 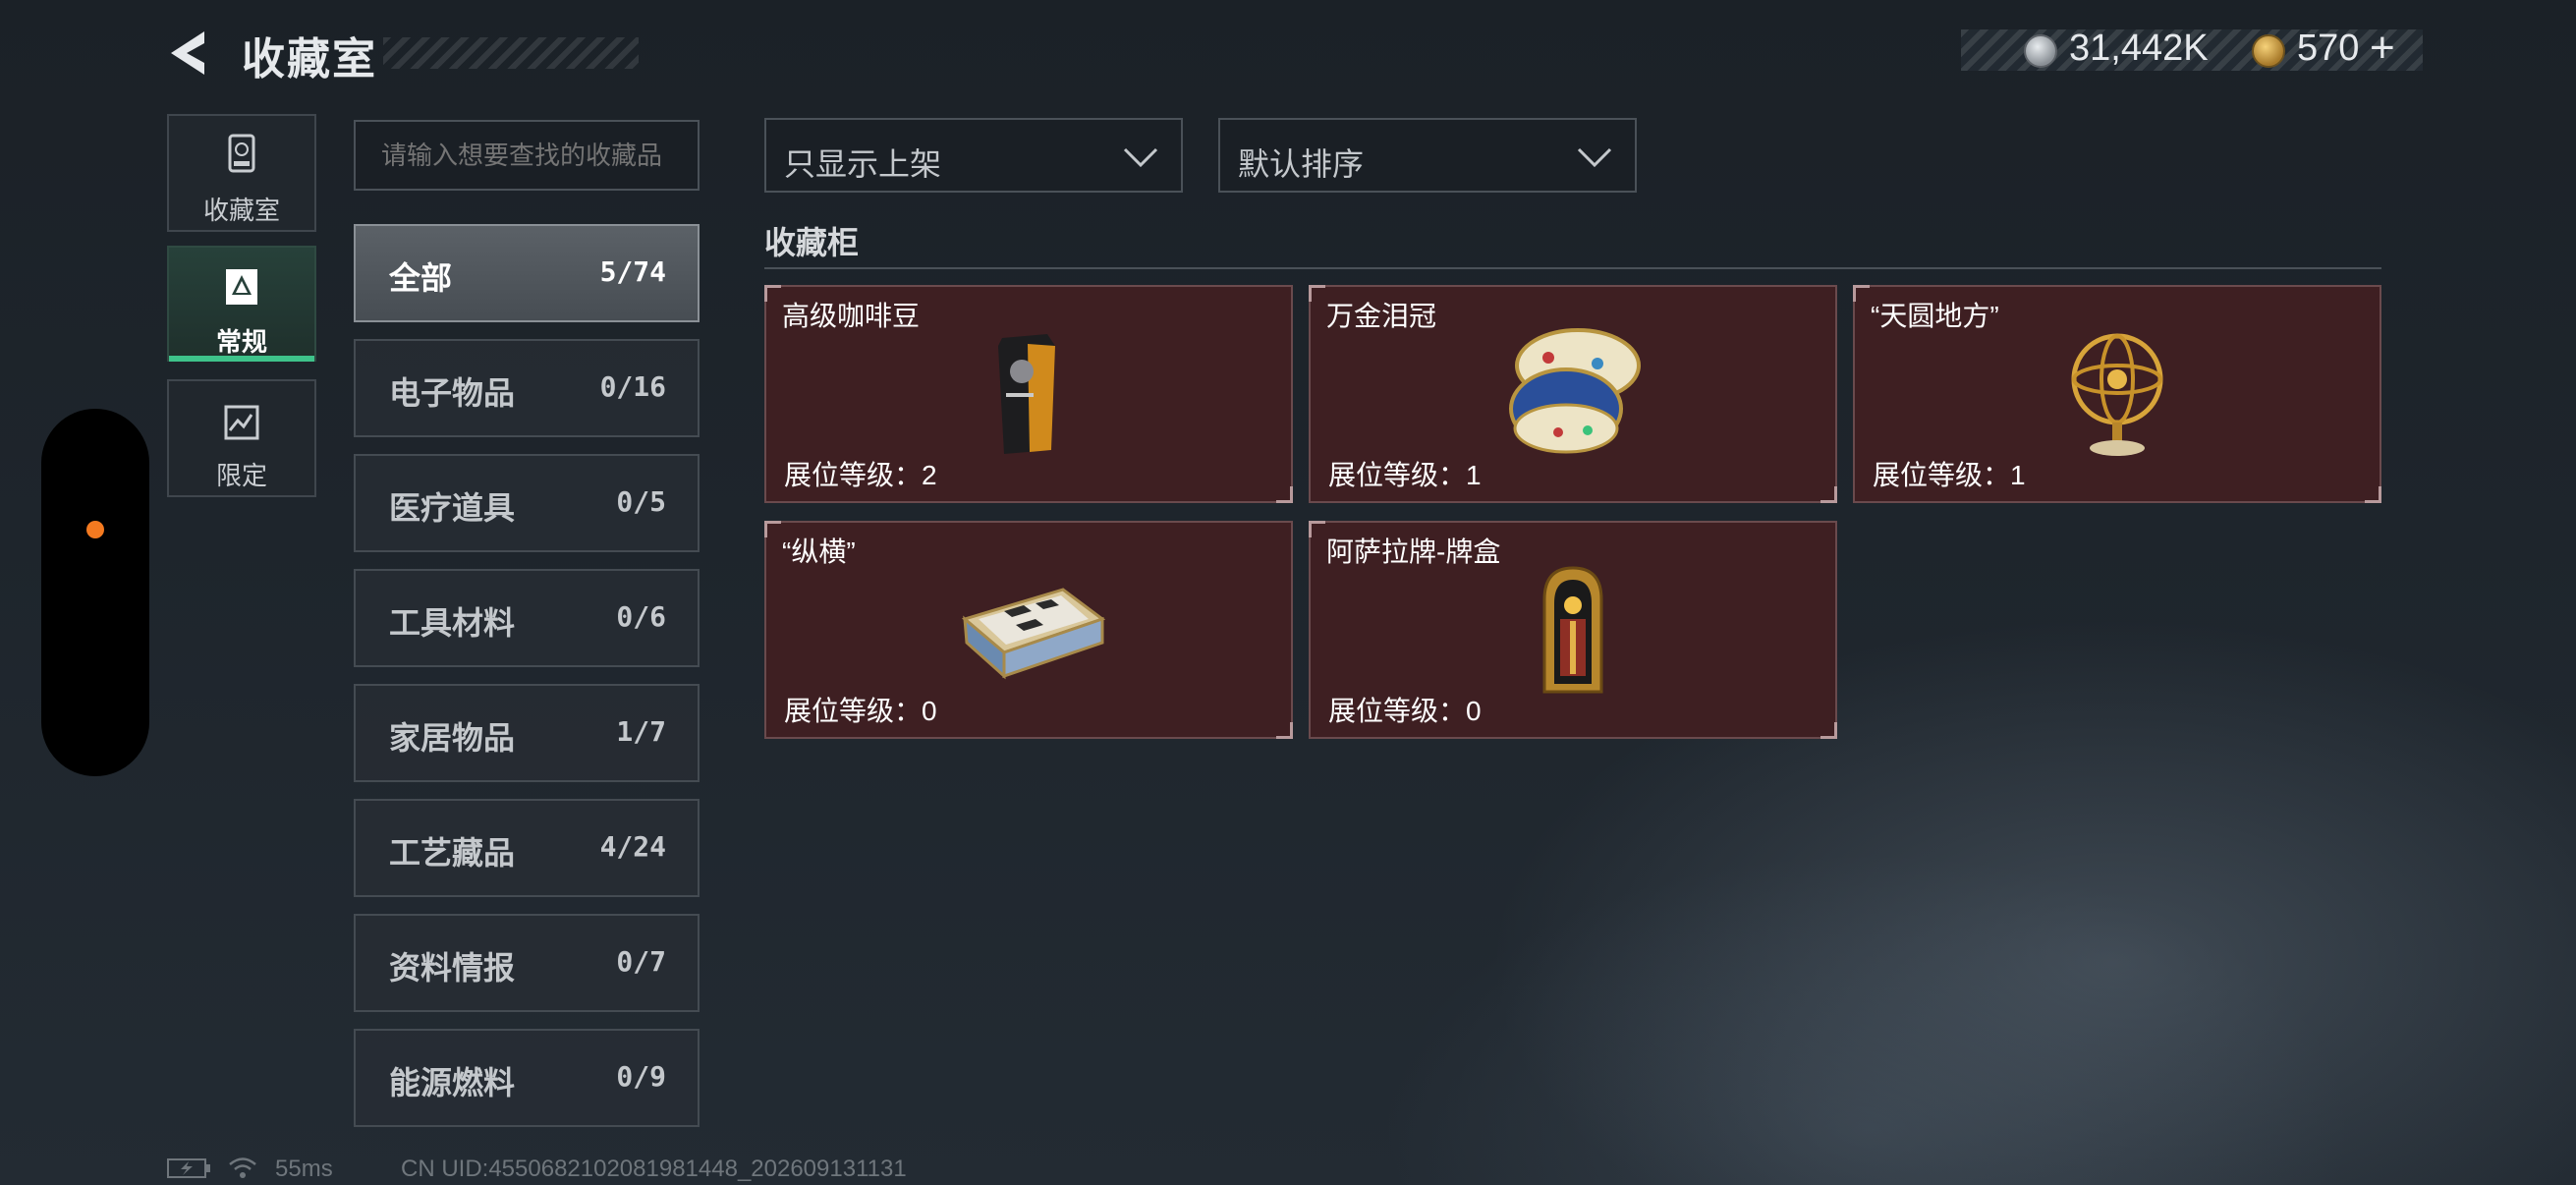 What do you see at coordinates (527, 273) in the screenshot?
I see `category-all: 全部 5/74` at bounding box center [527, 273].